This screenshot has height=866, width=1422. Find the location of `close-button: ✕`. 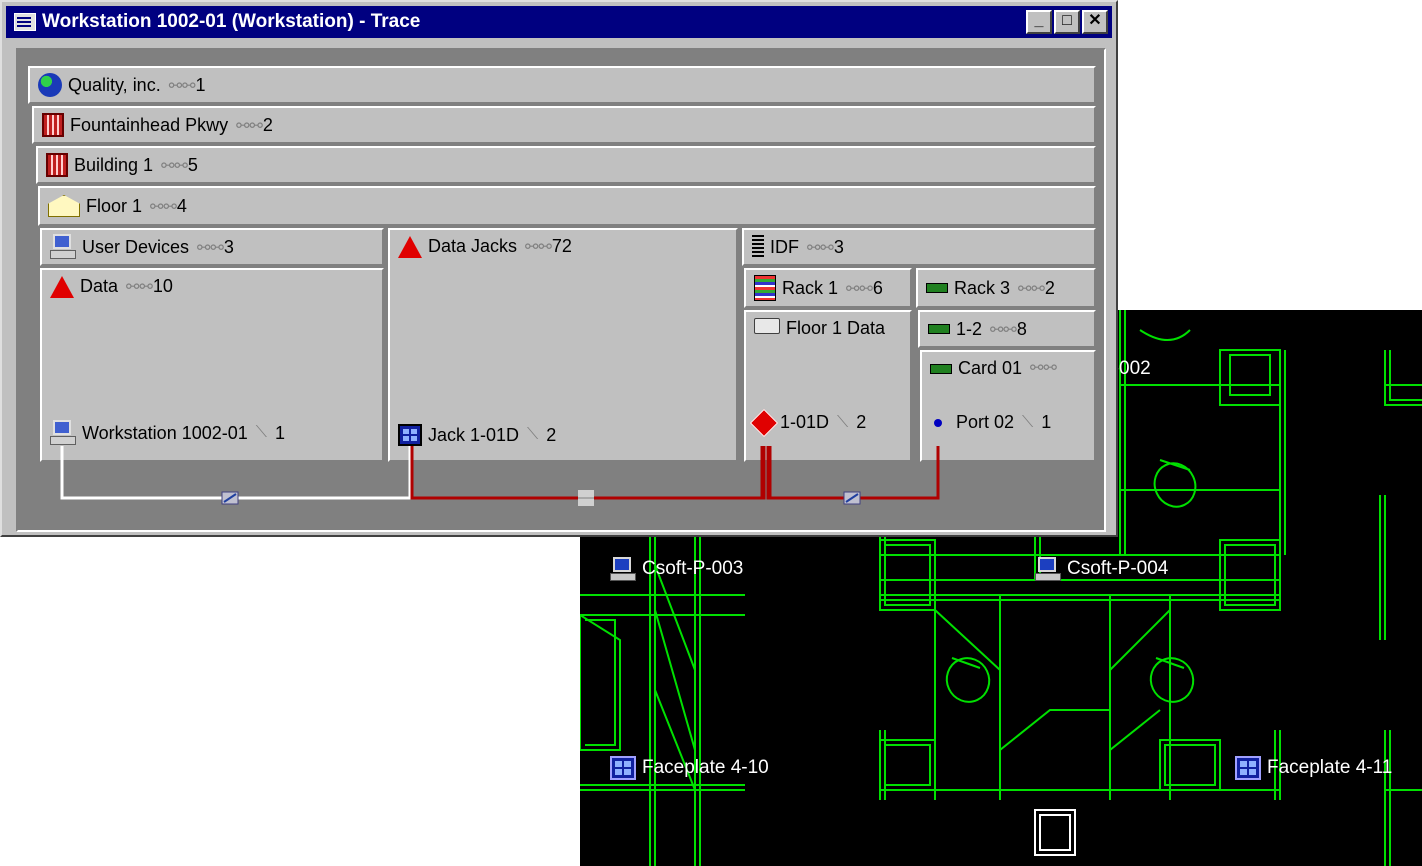

close-button: ✕ is located at coordinates (1095, 22).